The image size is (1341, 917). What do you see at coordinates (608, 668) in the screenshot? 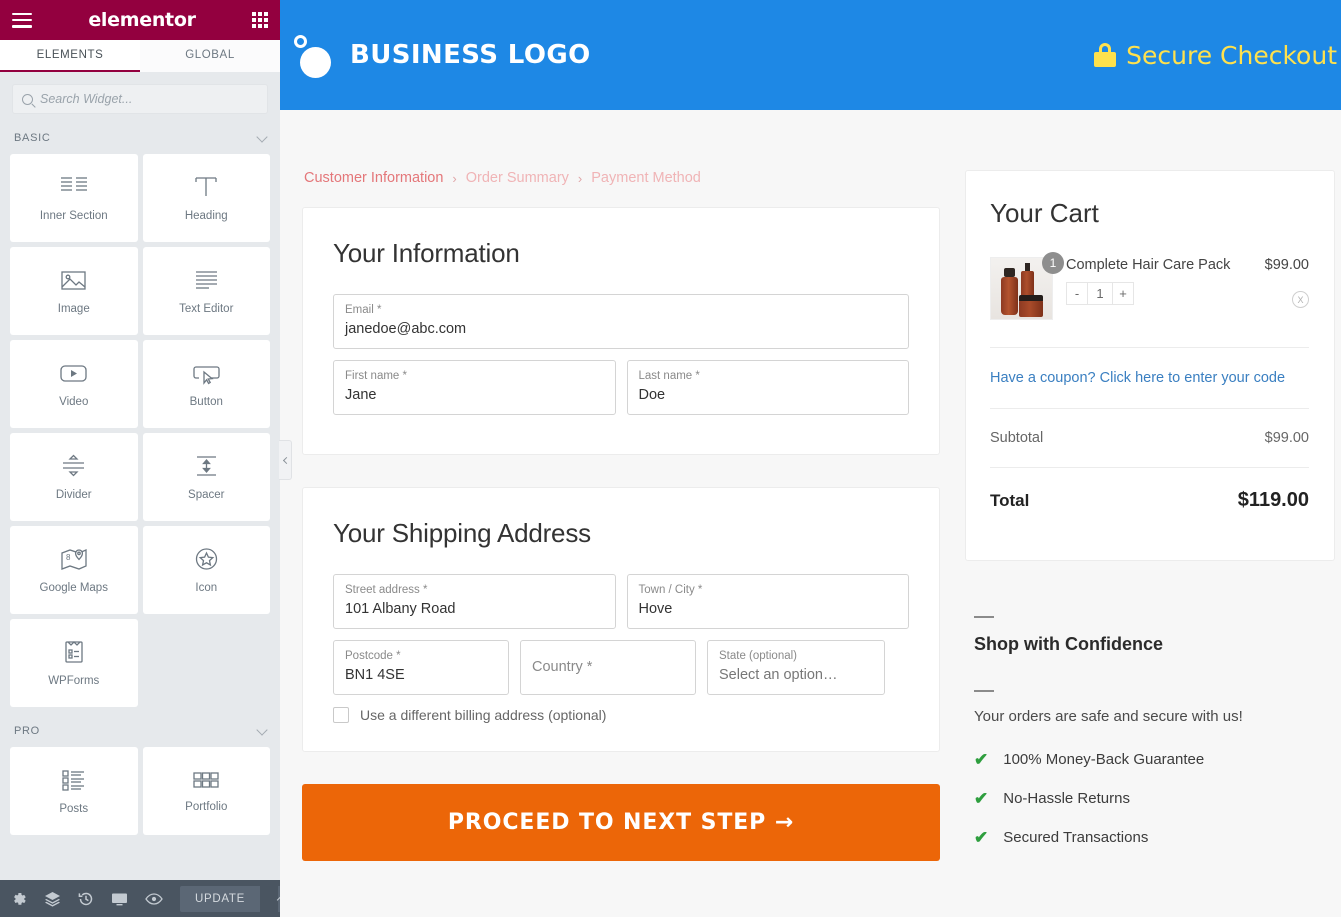
I see `country-select: Country *` at bounding box center [608, 668].